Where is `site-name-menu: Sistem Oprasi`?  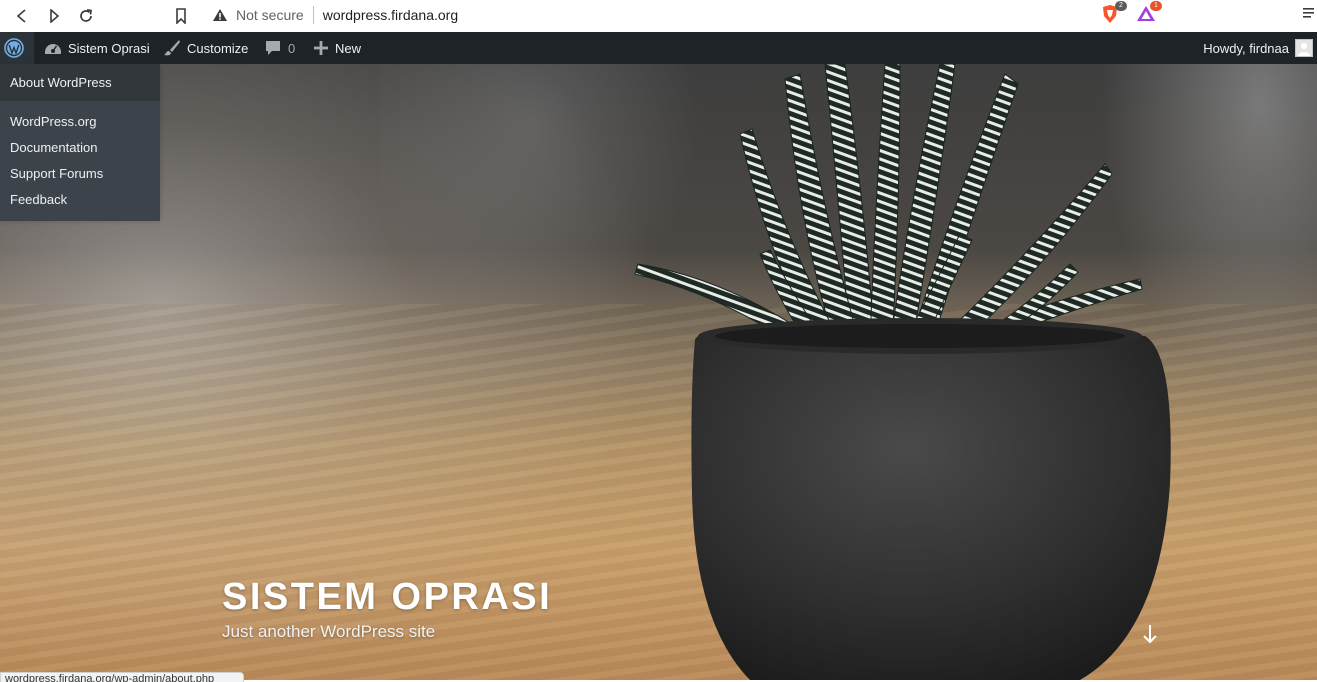
site-name-menu: Sistem Oprasi is located at coordinates (97, 48).